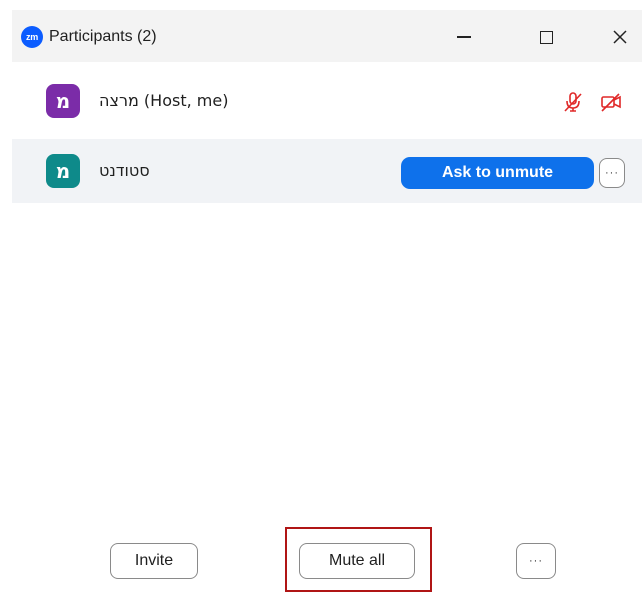  Describe the element at coordinates (327, 36) in the screenshot. I see `title-bar: zm Participants (2)` at that location.